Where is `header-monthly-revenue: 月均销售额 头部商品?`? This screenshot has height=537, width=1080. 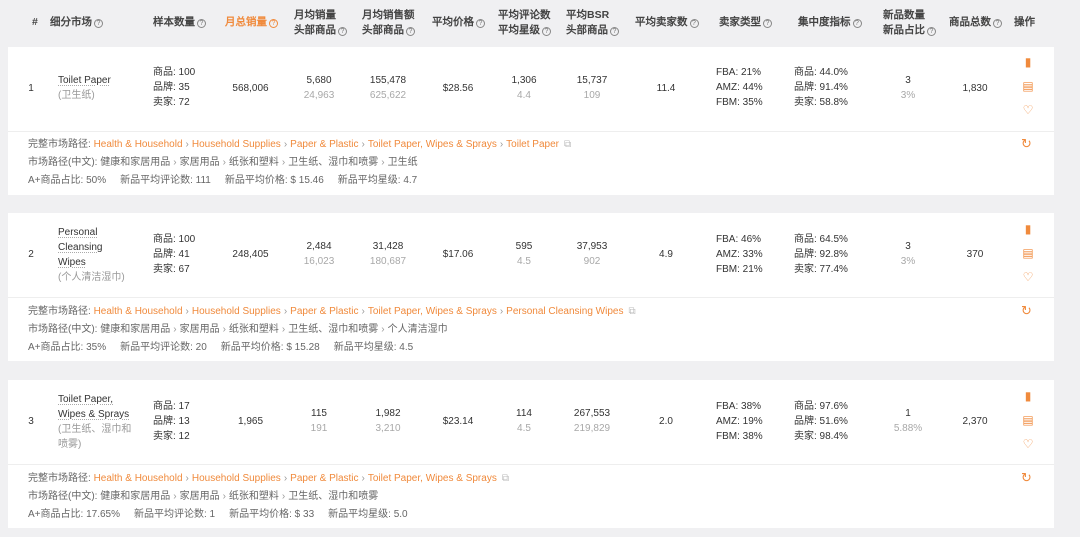
header-monthly-revenue: 月均销售额 头部商品? is located at coordinates (388, 23).